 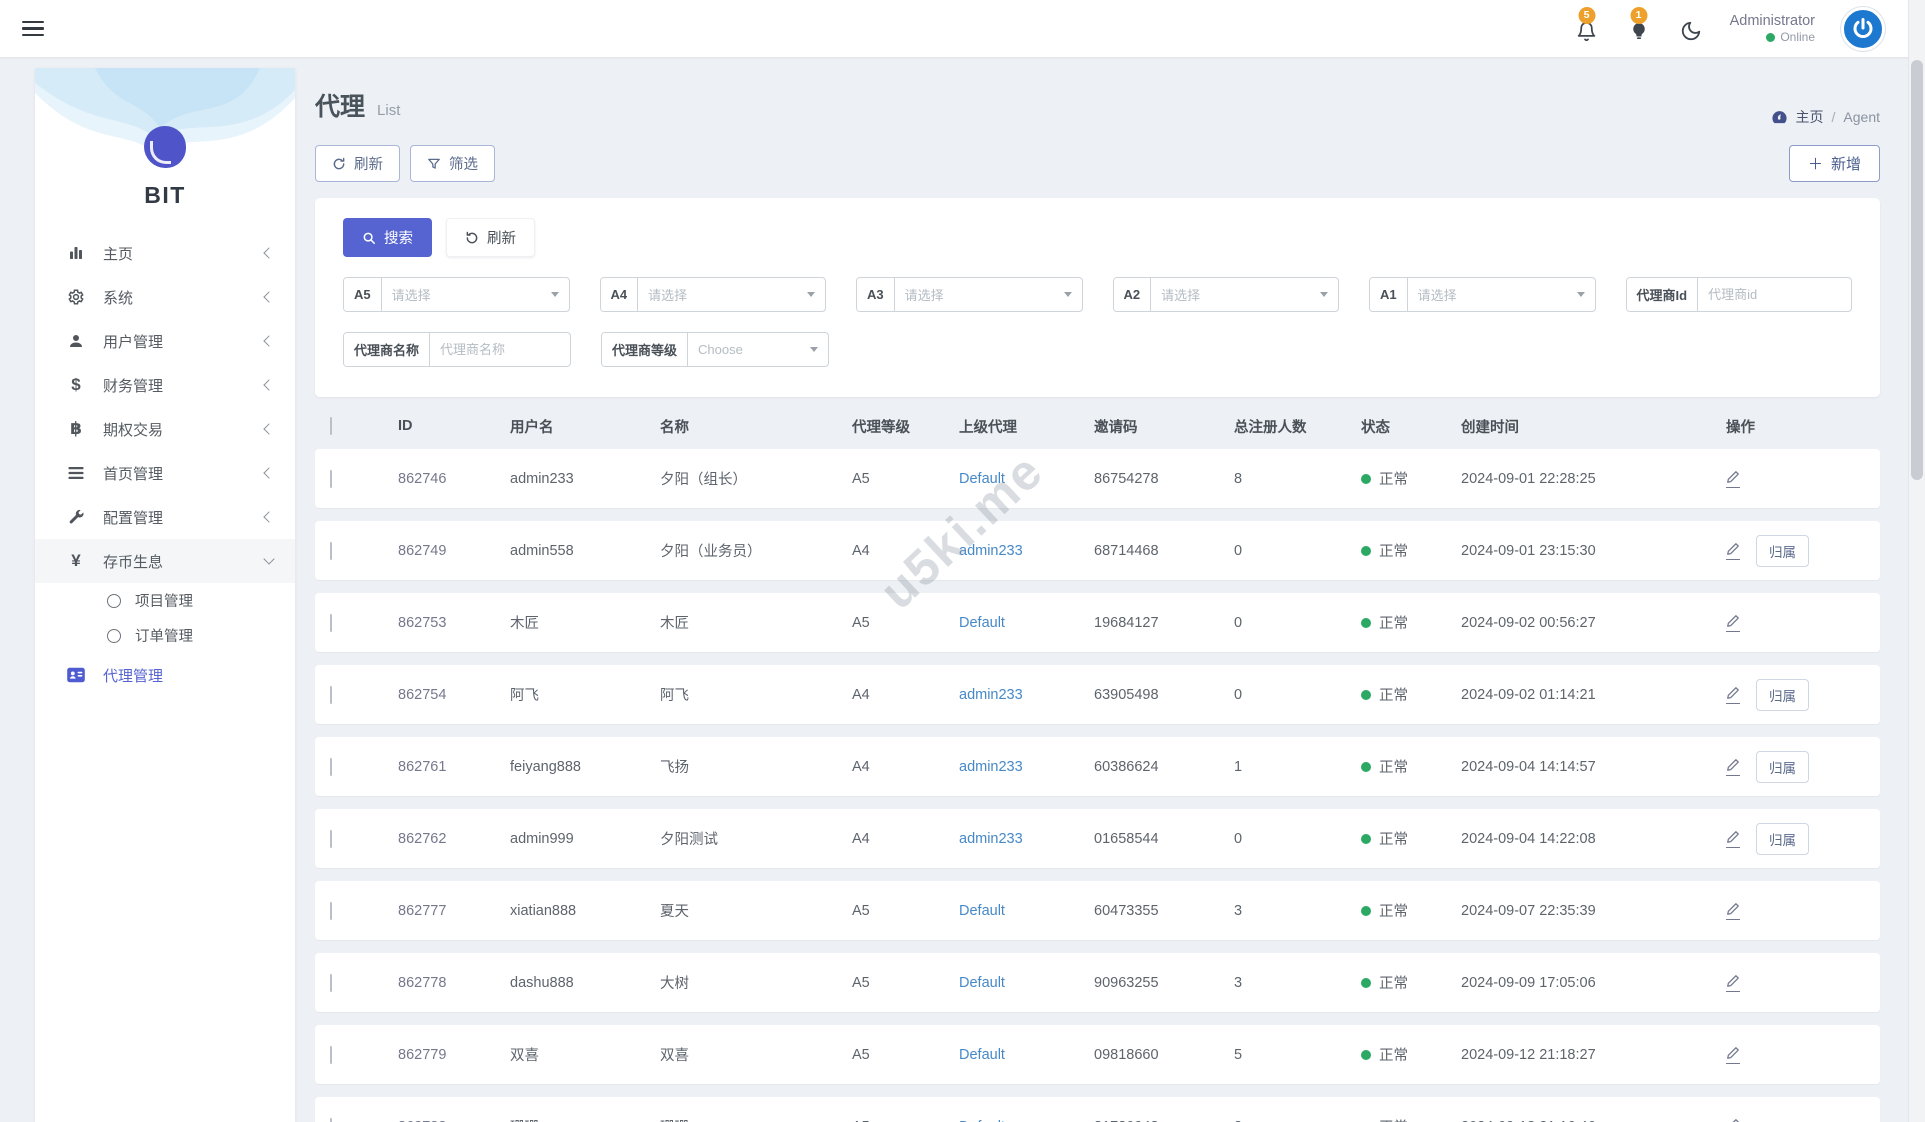 What do you see at coordinates (165, 385) in the screenshot?
I see `sidebar-item-finance: $ 财务管理` at bounding box center [165, 385].